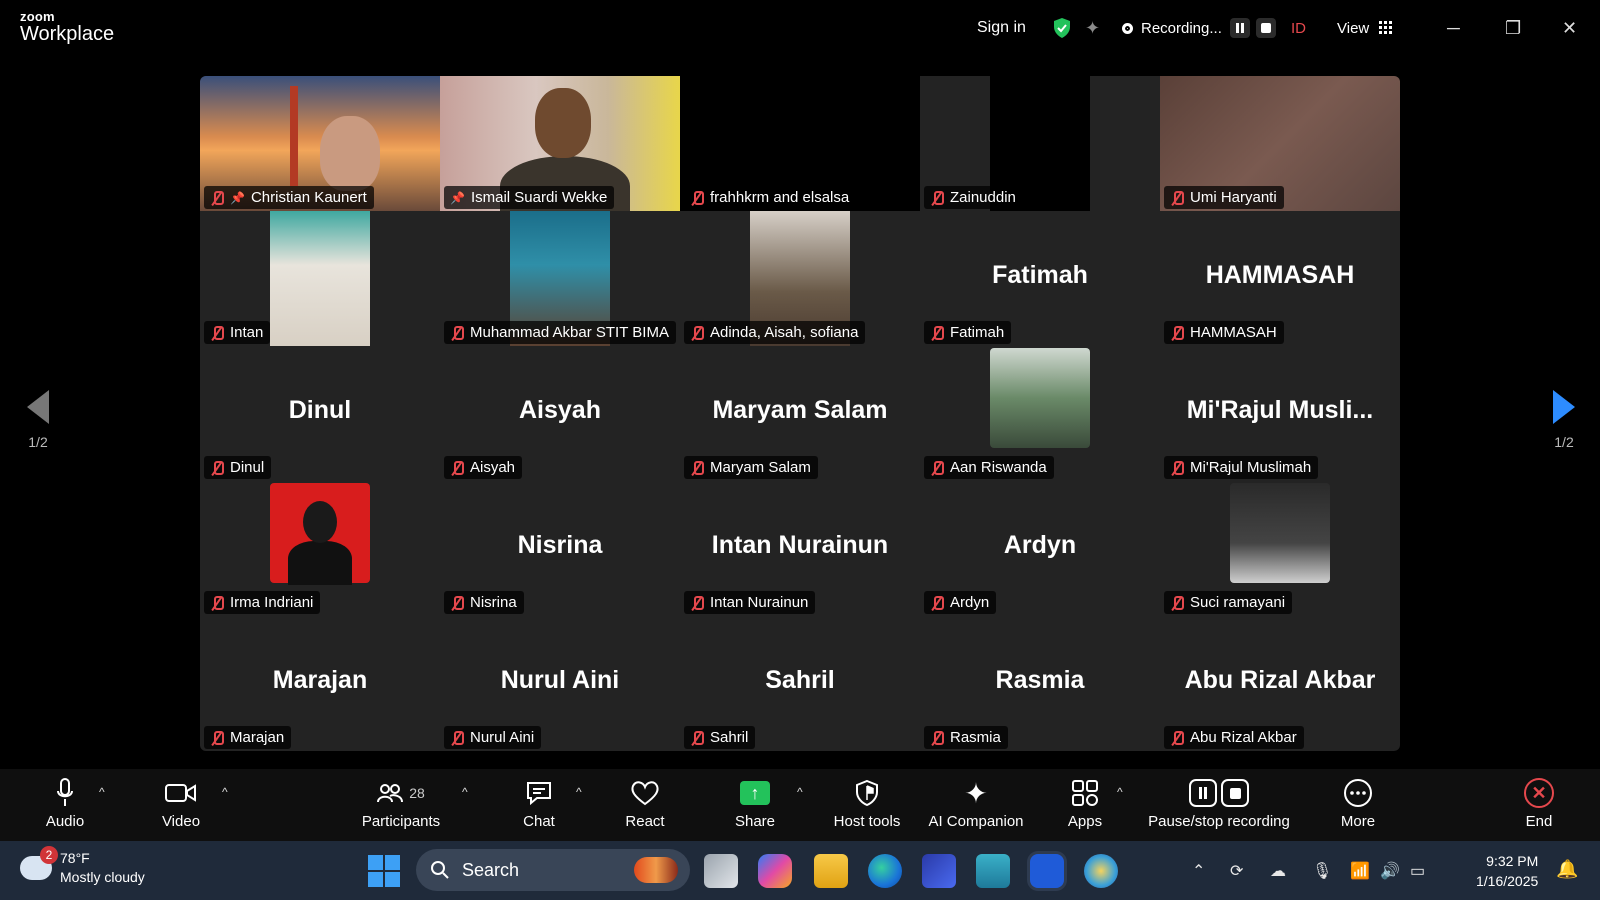 This screenshot has width=1600, height=900. I want to click on onedrive-cloud-icon: ☁, so click(1278, 870).